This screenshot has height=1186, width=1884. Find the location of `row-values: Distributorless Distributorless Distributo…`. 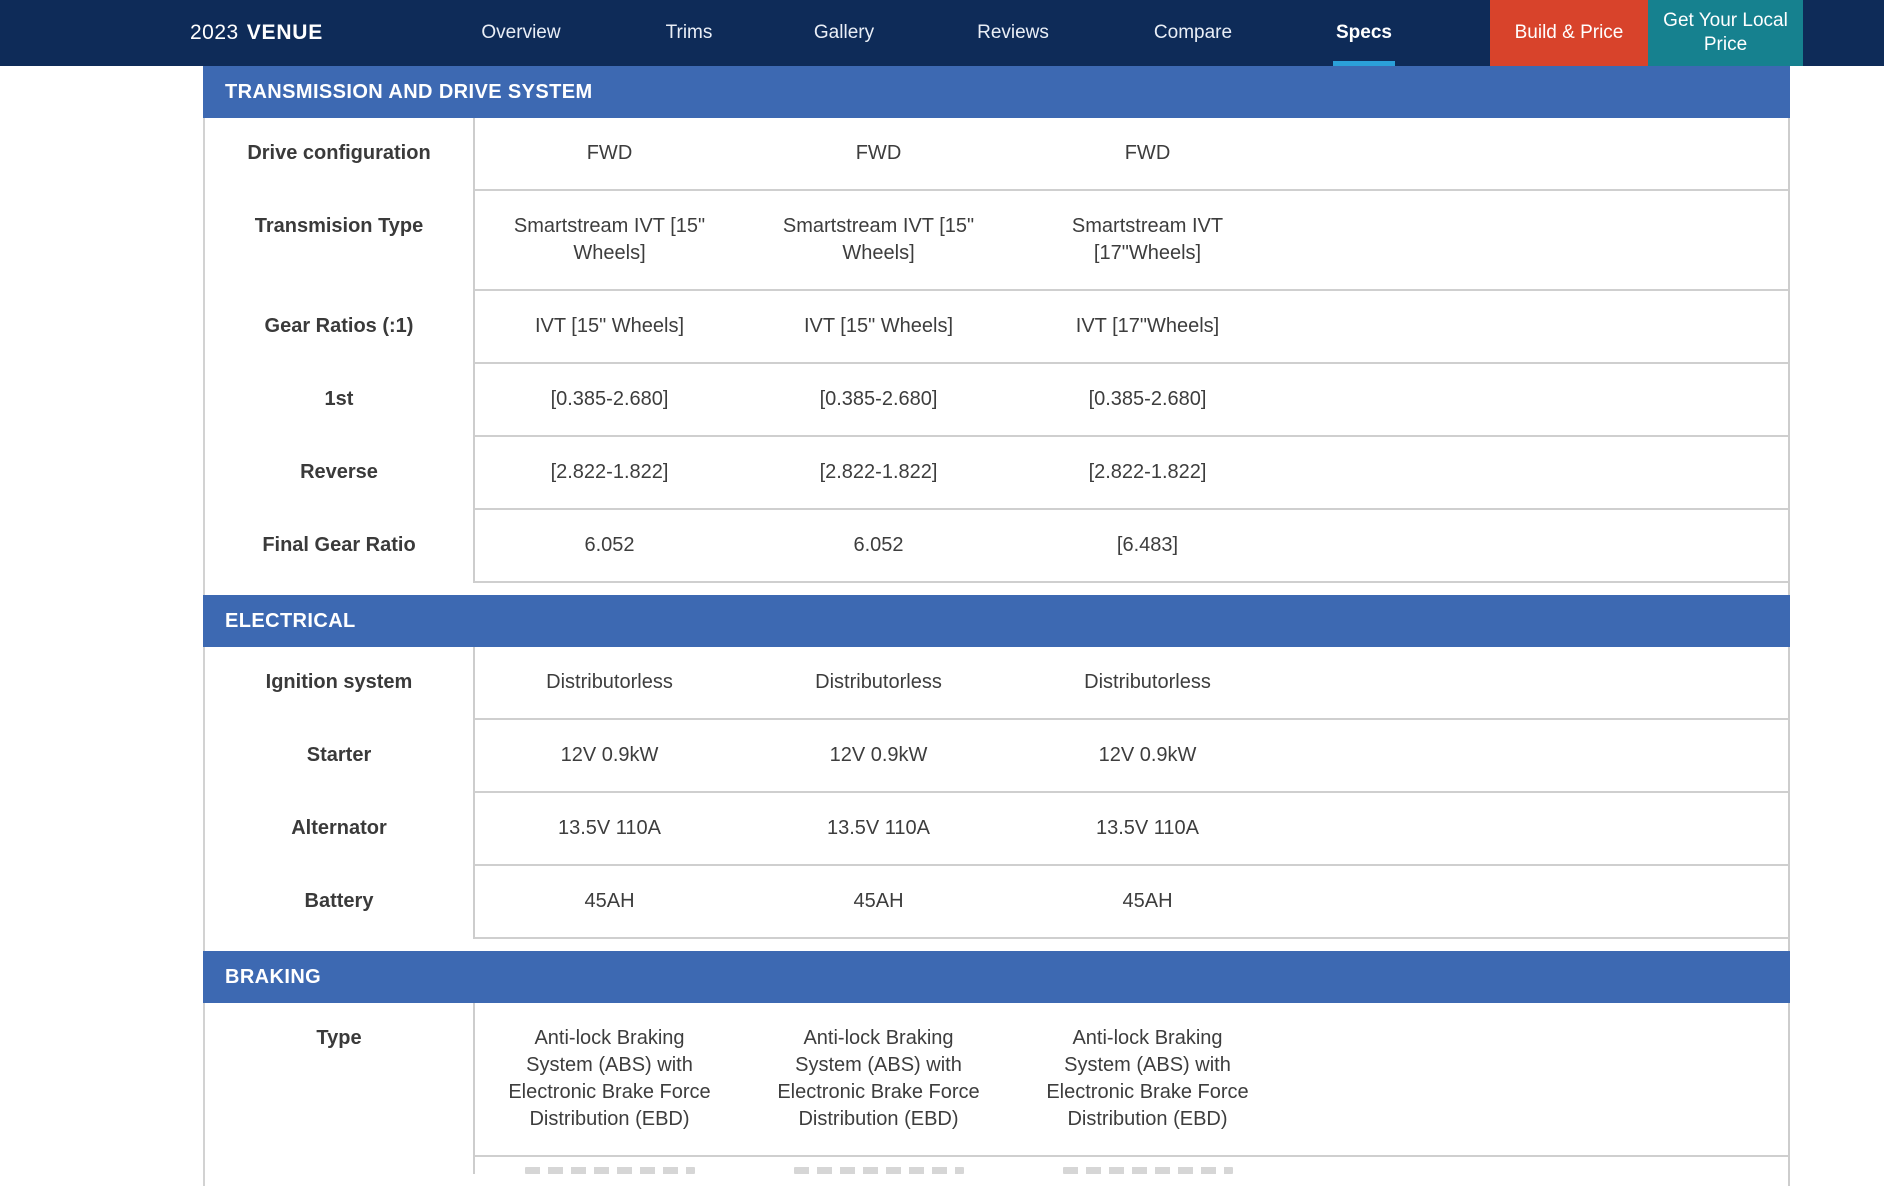

row-values: Distributorless Distributorless Distributo… is located at coordinates (1131, 683).